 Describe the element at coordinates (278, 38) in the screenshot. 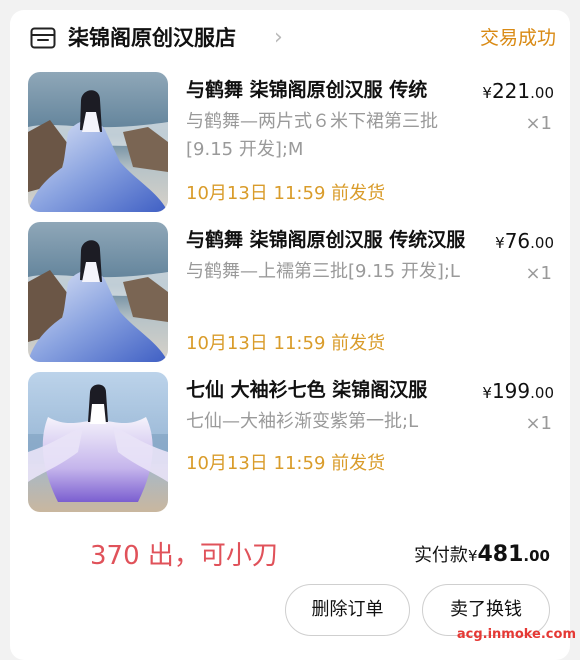

I see `chevron-right-icon: ›` at that location.